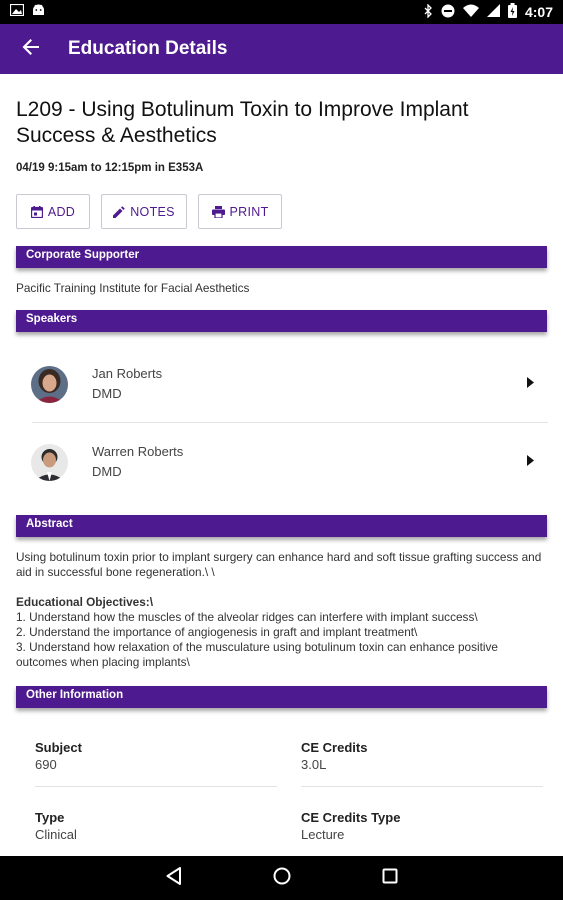 Image resolution: width=563 pixels, height=900 pixels. What do you see at coordinates (38, 12) in the screenshot?
I see `android-notification-icon` at bounding box center [38, 12].